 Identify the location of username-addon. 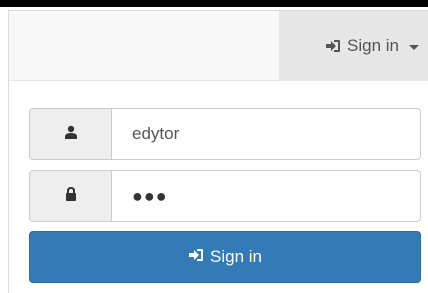
(70, 134).